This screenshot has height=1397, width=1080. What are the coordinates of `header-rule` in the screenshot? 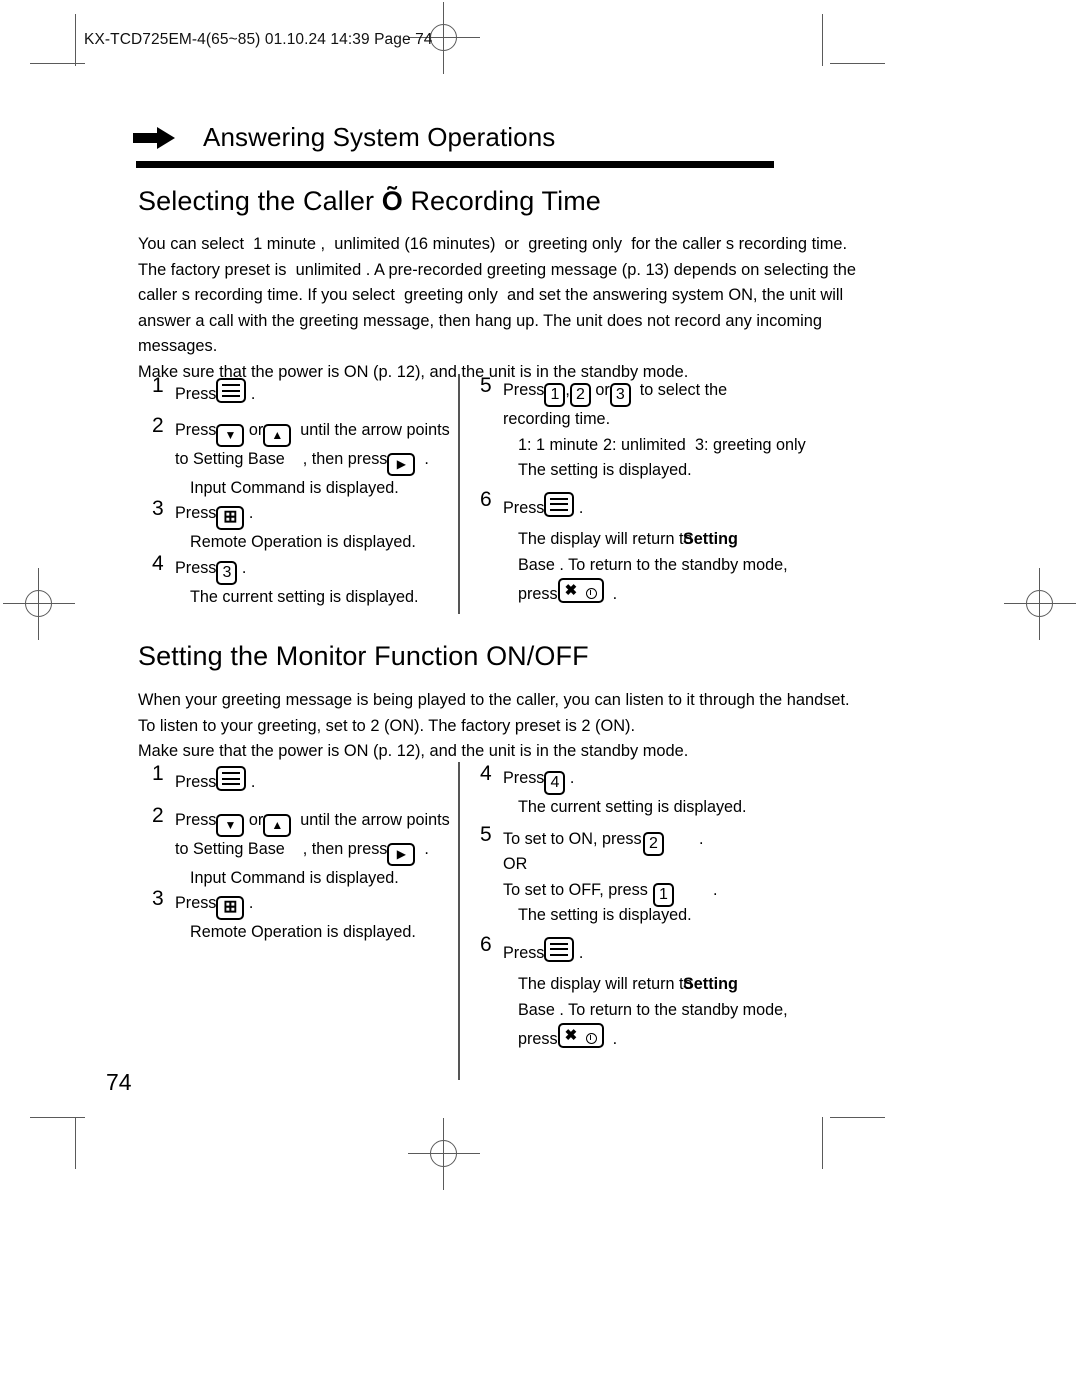 It's located at (455, 164).